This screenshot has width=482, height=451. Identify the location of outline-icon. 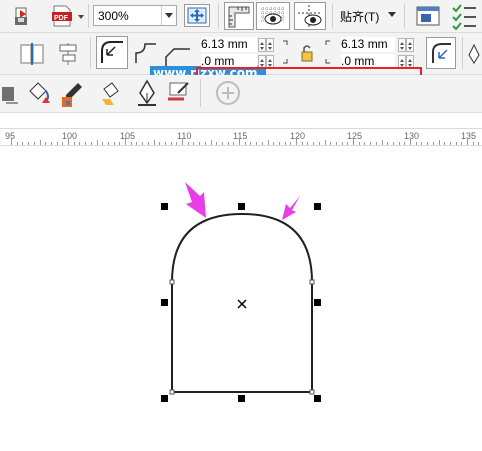
(178, 94).